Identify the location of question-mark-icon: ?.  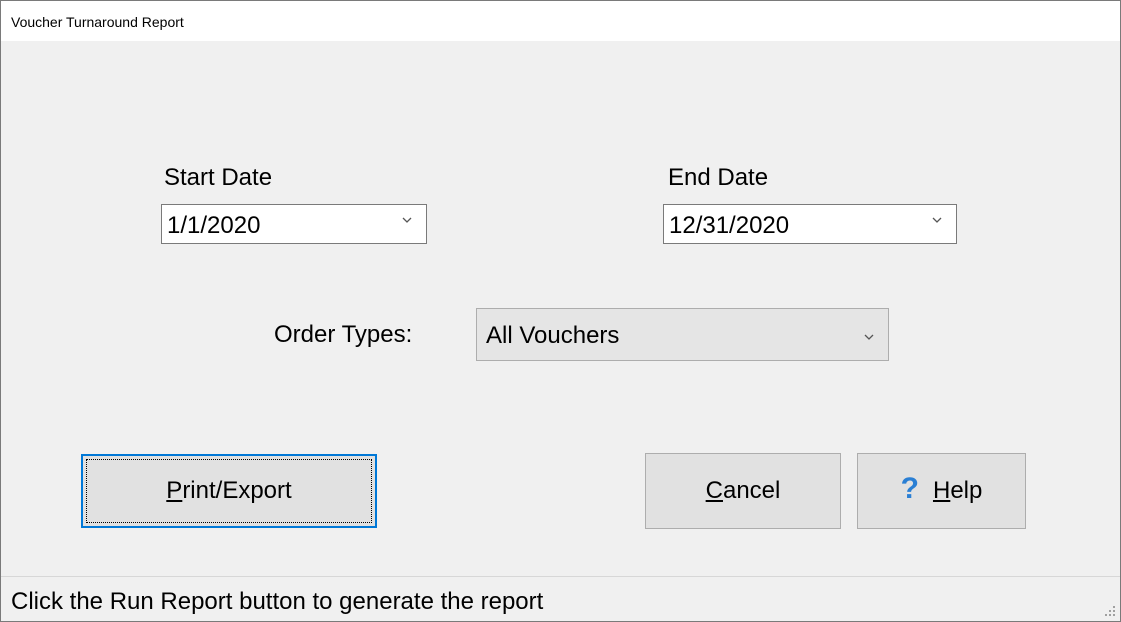
(909, 488).